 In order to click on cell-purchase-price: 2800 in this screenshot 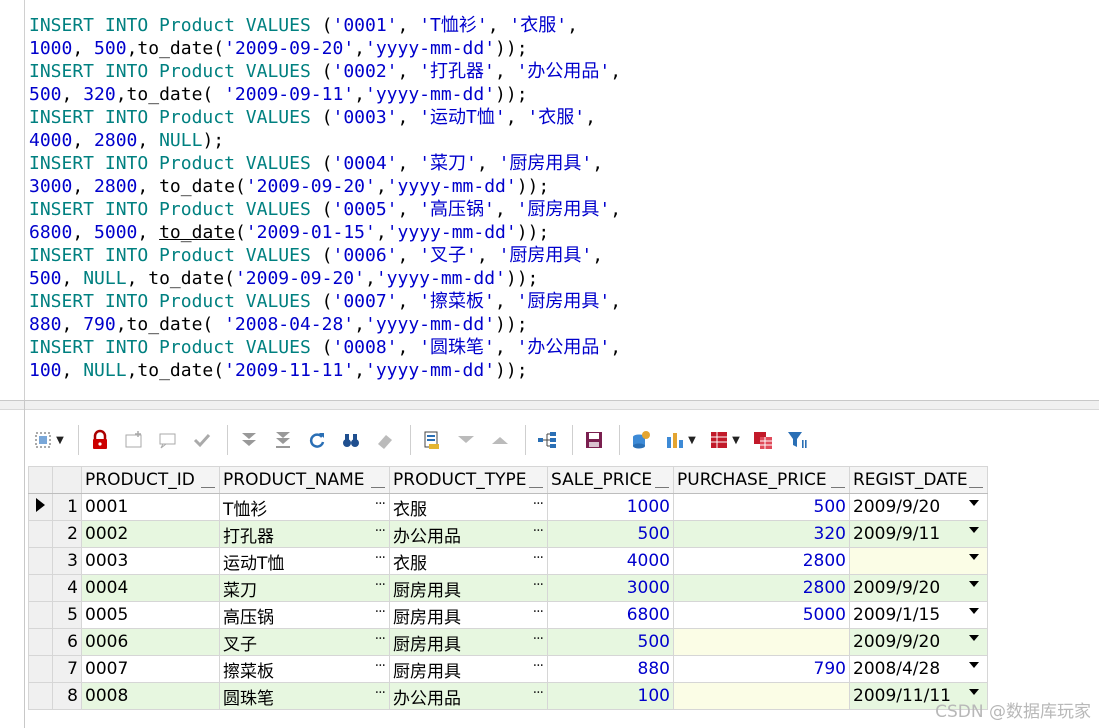, I will do `click(761, 588)`.